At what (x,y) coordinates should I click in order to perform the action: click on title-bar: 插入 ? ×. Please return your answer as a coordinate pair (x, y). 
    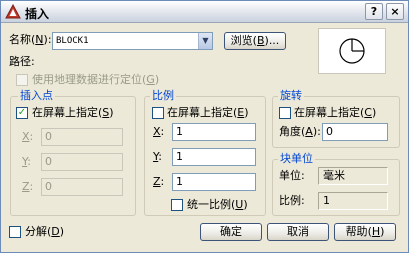
    Looking at the image, I should click on (204, 12).